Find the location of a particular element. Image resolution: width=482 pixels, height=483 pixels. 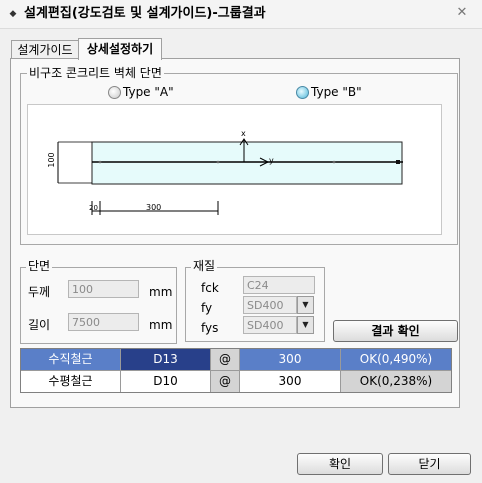

table-row: 수평철근 D10 @ 300 OK(0,238%) is located at coordinates (236, 381).